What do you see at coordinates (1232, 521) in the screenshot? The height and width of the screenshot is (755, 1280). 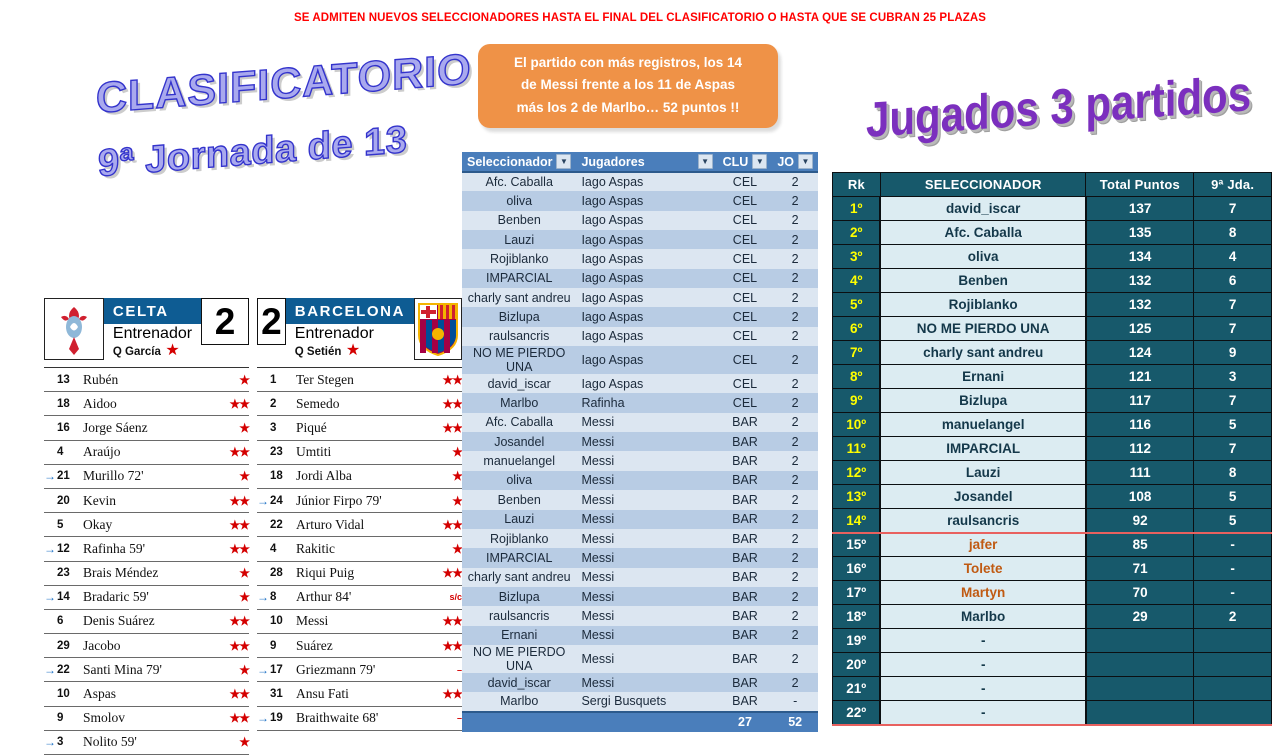 I see `ranking-jornada-puntos: 5` at bounding box center [1232, 521].